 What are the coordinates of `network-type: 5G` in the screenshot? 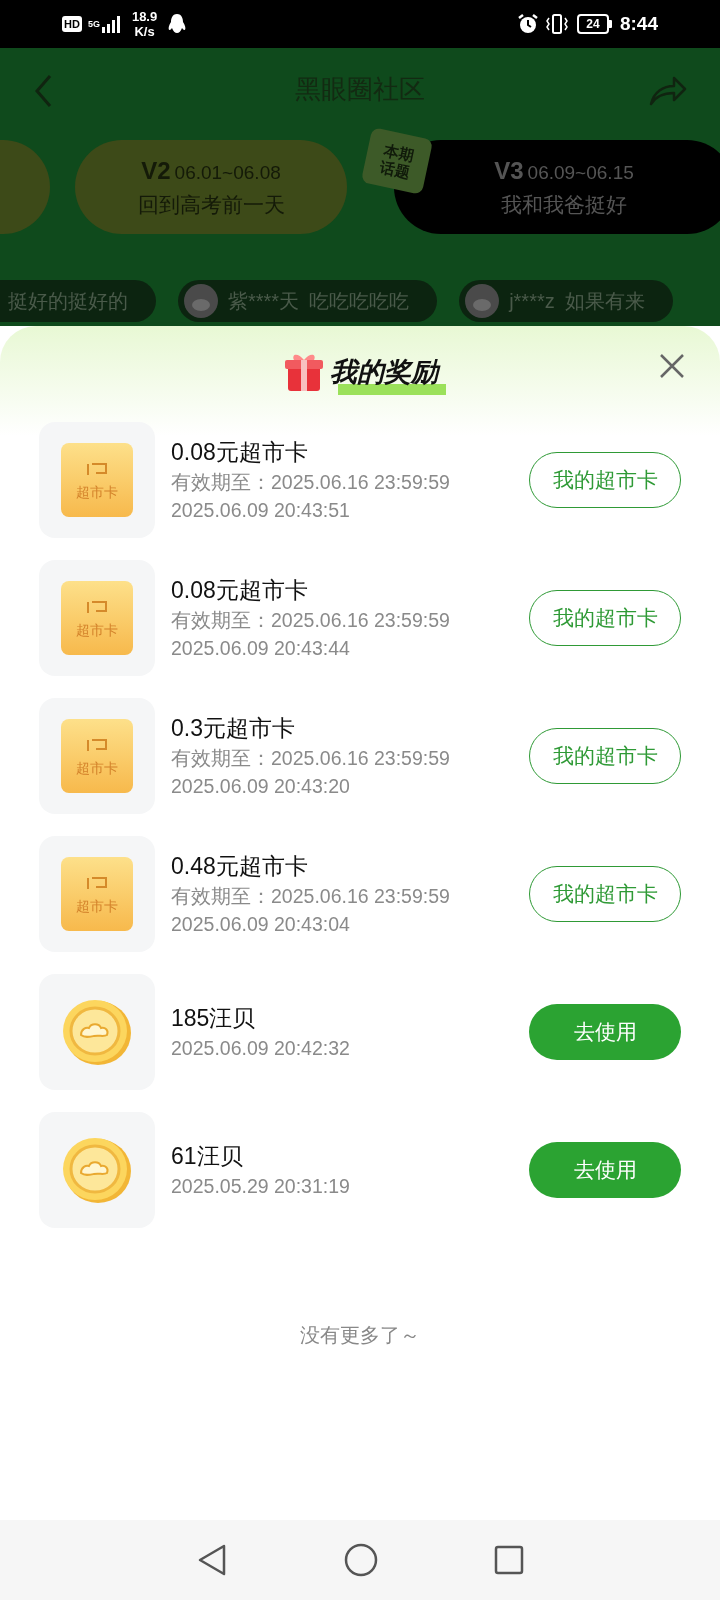 It's located at (93, 24).